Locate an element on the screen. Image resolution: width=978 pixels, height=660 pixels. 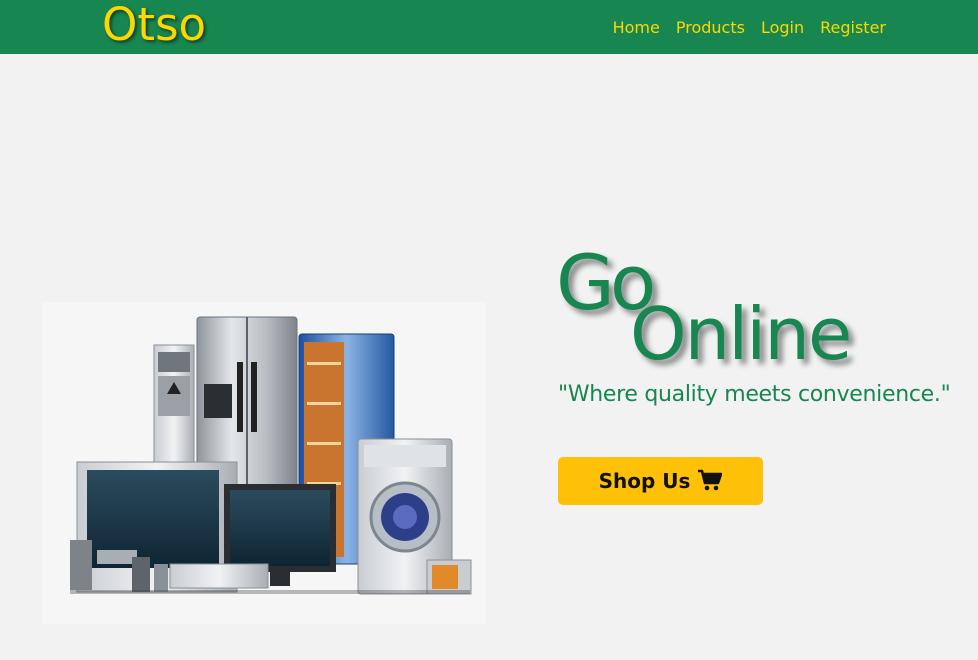
shop-us-button: Shop Us is located at coordinates (660, 481).